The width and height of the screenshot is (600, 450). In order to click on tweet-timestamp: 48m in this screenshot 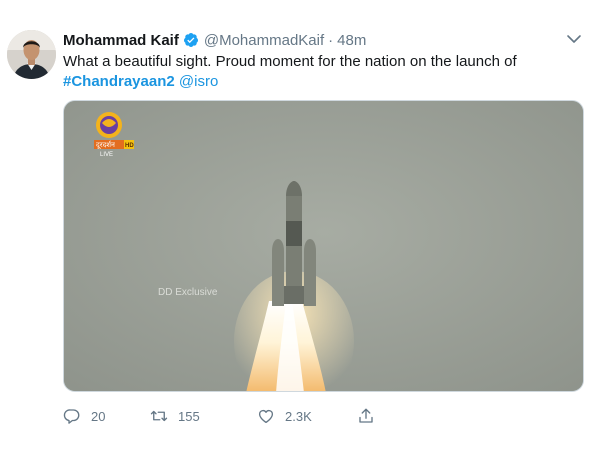, I will do `click(351, 40)`.